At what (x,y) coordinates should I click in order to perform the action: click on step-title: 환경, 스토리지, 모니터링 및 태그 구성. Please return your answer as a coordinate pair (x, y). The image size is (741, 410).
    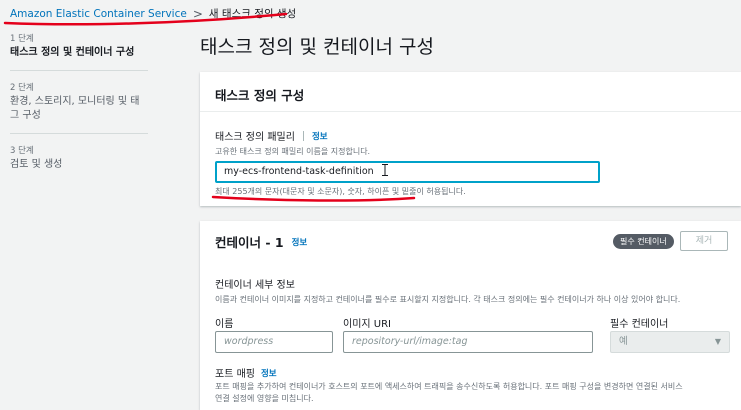
    Looking at the image, I should click on (75, 108).